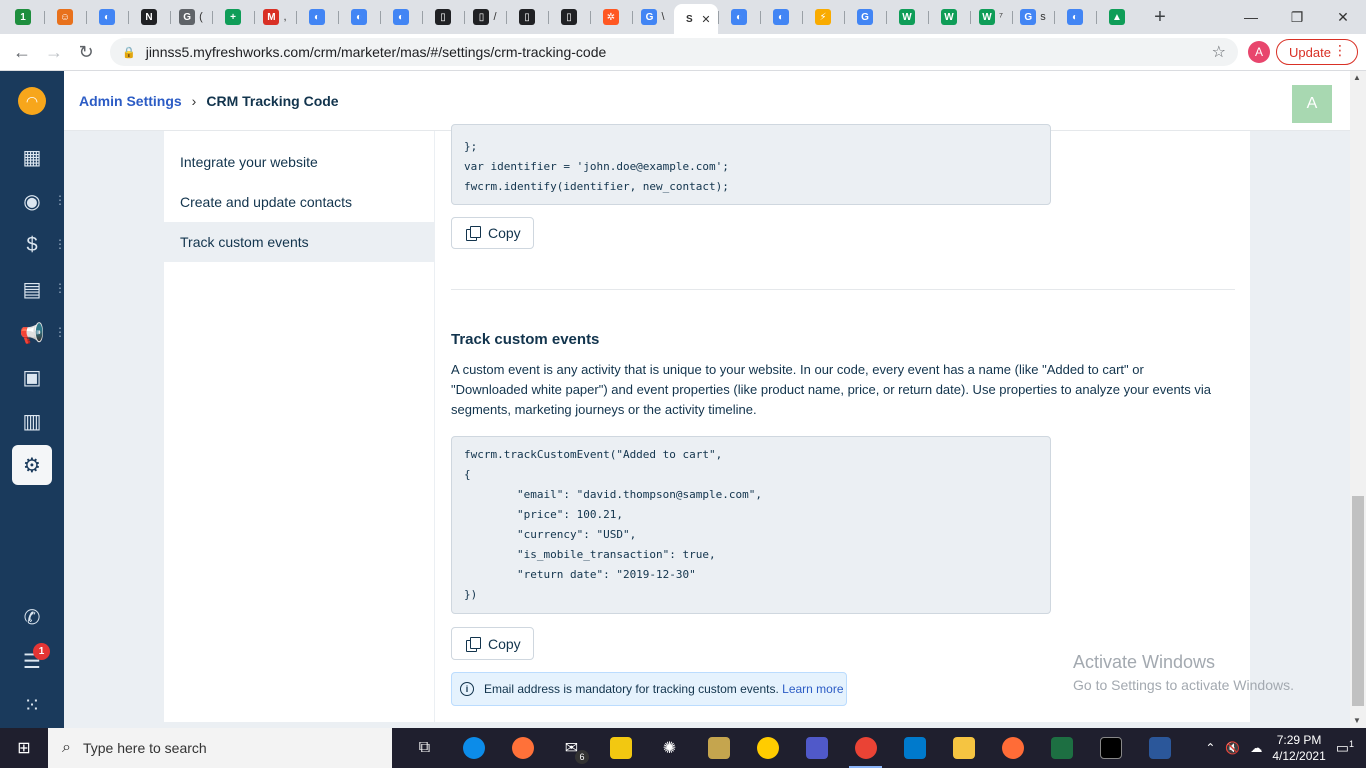 The width and height of the screenshot is (1366, 768). I want to click on new-tab-plus-icon: +, so click(1160, 17).